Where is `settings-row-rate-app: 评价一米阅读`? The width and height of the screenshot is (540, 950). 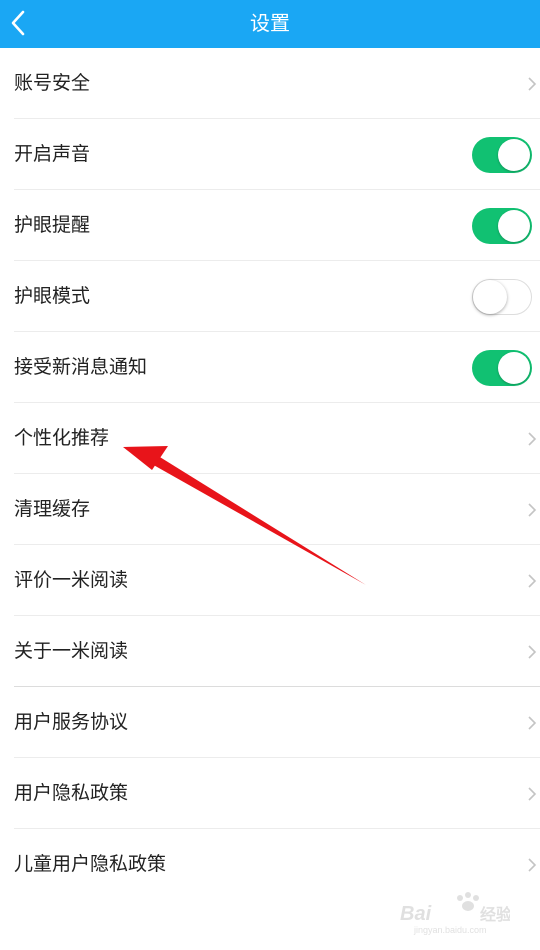 settings-row-rate-app: 评价一米阅读 is located at coordinates (270, 580).